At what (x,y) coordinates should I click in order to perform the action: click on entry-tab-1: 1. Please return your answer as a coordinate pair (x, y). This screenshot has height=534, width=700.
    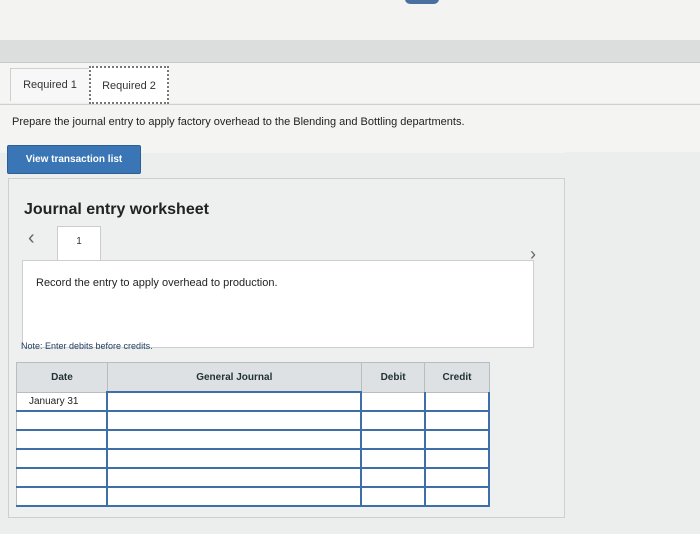
    Looking at the image, I should click on (79, 244).